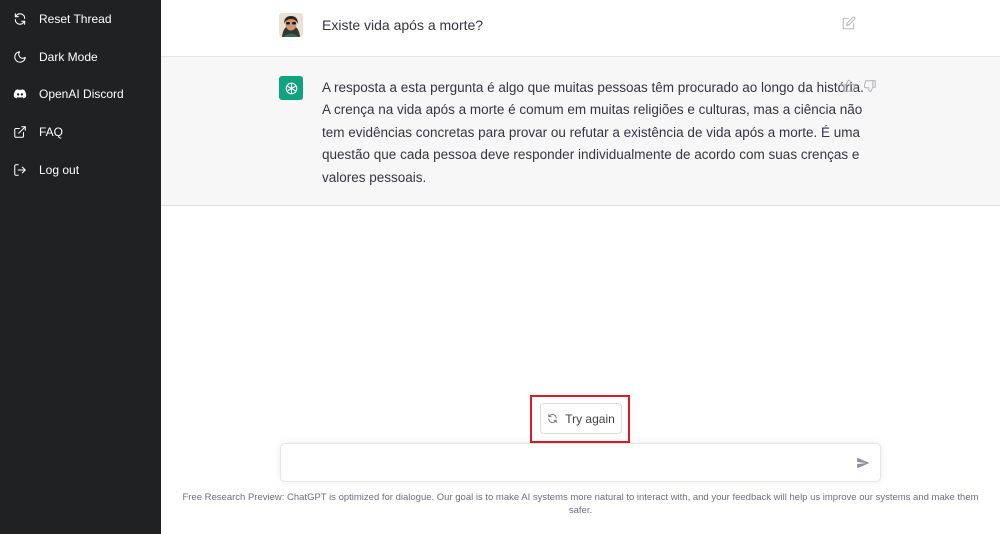  I want to click on sidebar-item-log-out: Log out, so click(80, 170).